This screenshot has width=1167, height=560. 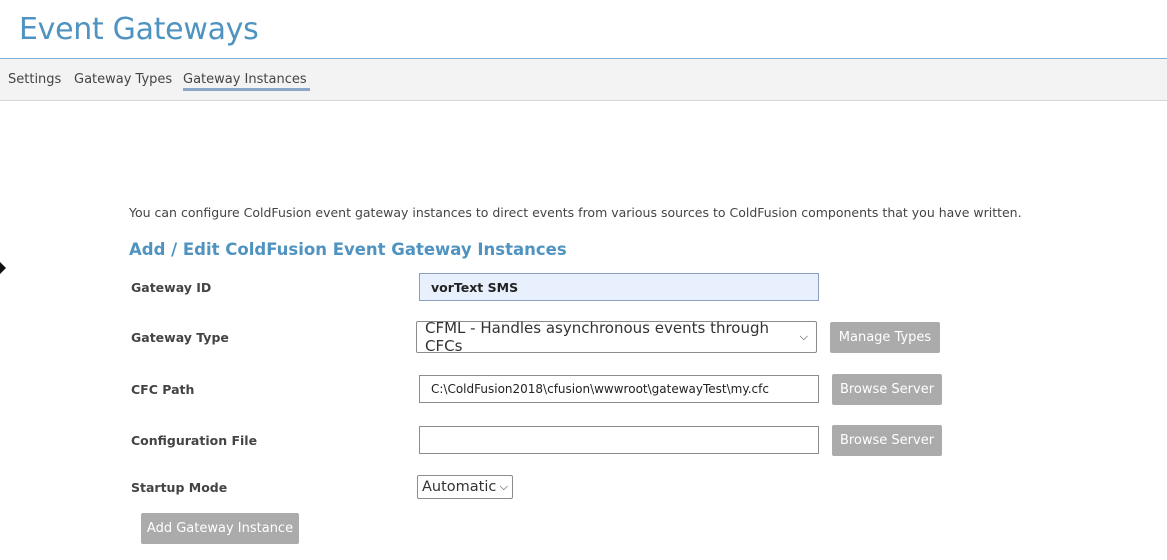 What do you see at coordinates (583, 79) in the screenshot?
I see `tab-bar: Settings Gateway Types Gateway Instances` at bounding box center [583, 79].